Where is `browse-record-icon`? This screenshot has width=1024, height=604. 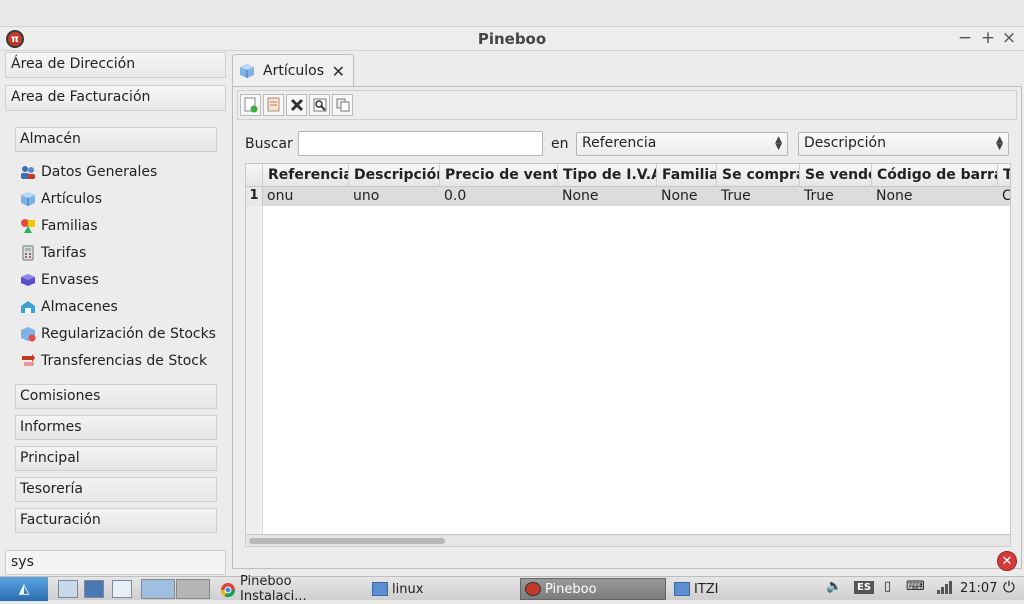
browse-record-icon is located at coordinates (319, 105).